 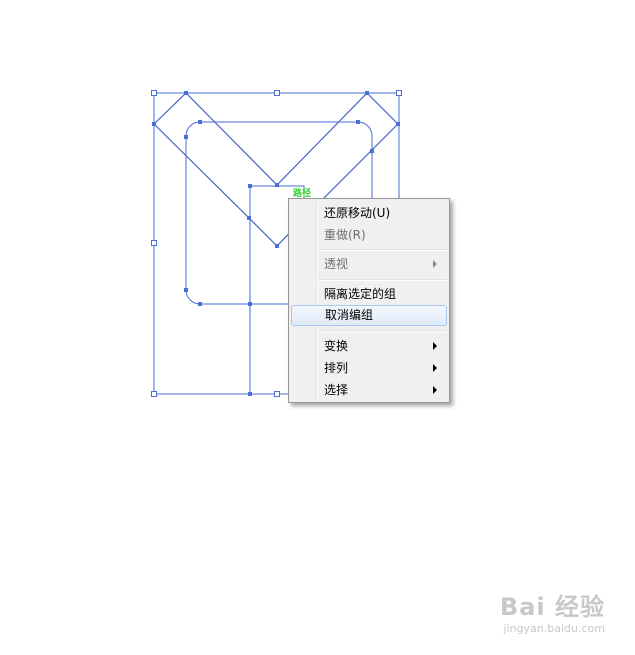 What do you see at coordinates (357, 213) in the screenshot?
I see `menu-item-label: 还原移动(U)` at bounding box center [357, 213].